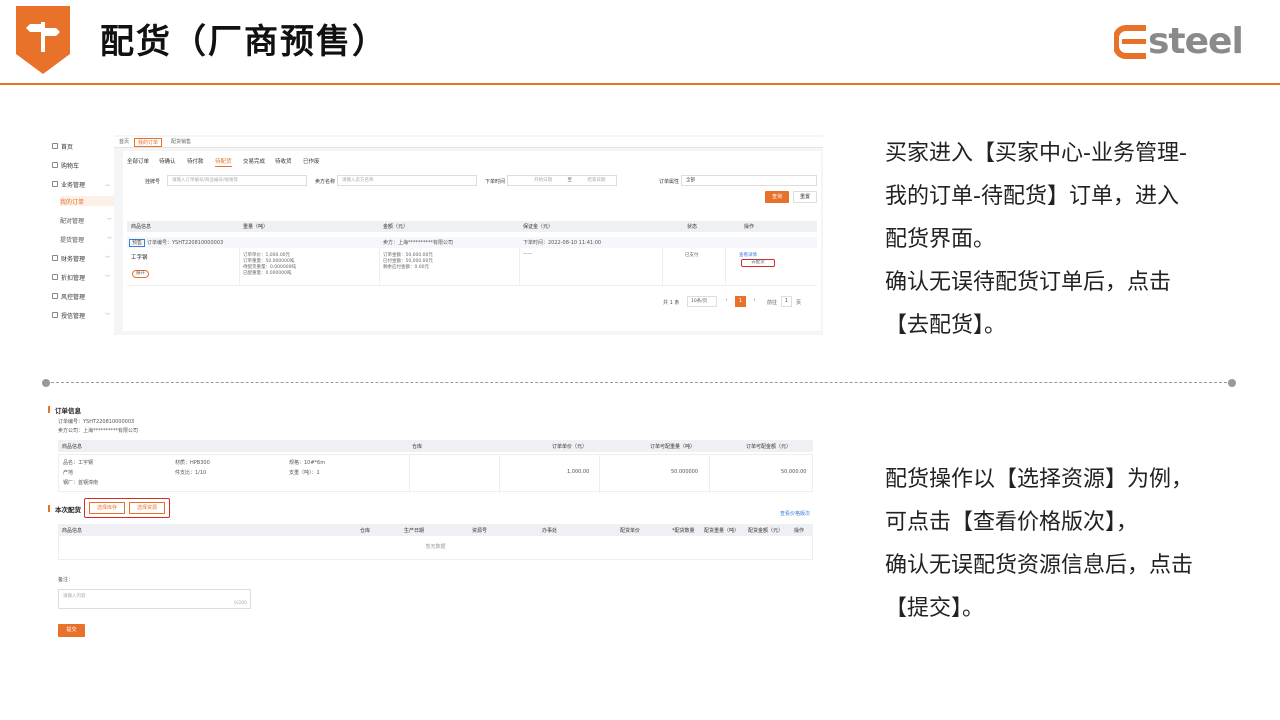 The image size is (1280, 720). What do you see at coordinates (55, 296) in the screenshot?
I see `shield-icon` at bounding box center [55, 296].